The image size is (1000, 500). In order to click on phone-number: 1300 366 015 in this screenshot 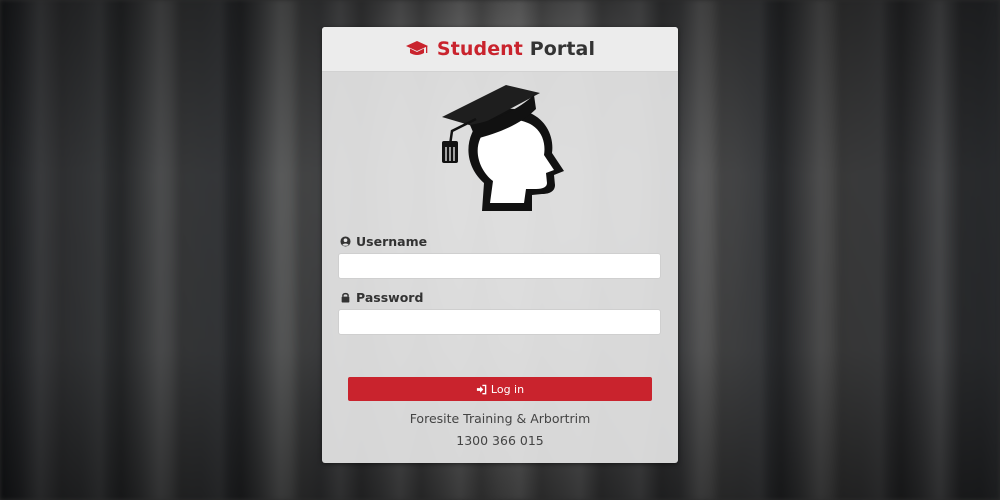, I will do `click(500, 440)`.